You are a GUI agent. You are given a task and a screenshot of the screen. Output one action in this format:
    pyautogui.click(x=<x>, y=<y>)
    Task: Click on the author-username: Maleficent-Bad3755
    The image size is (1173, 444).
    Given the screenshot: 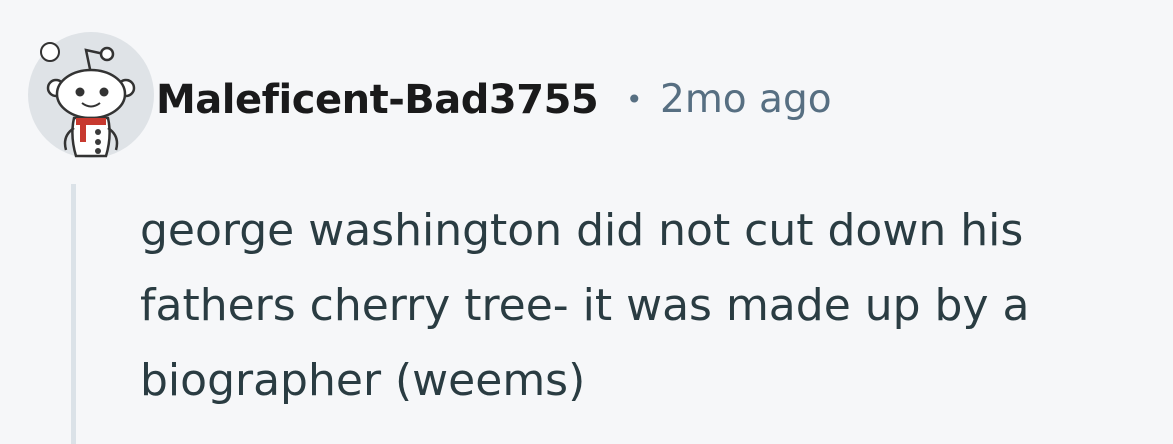 What is the action you would take?
    pyautogui.click(x=377, y=100)
    